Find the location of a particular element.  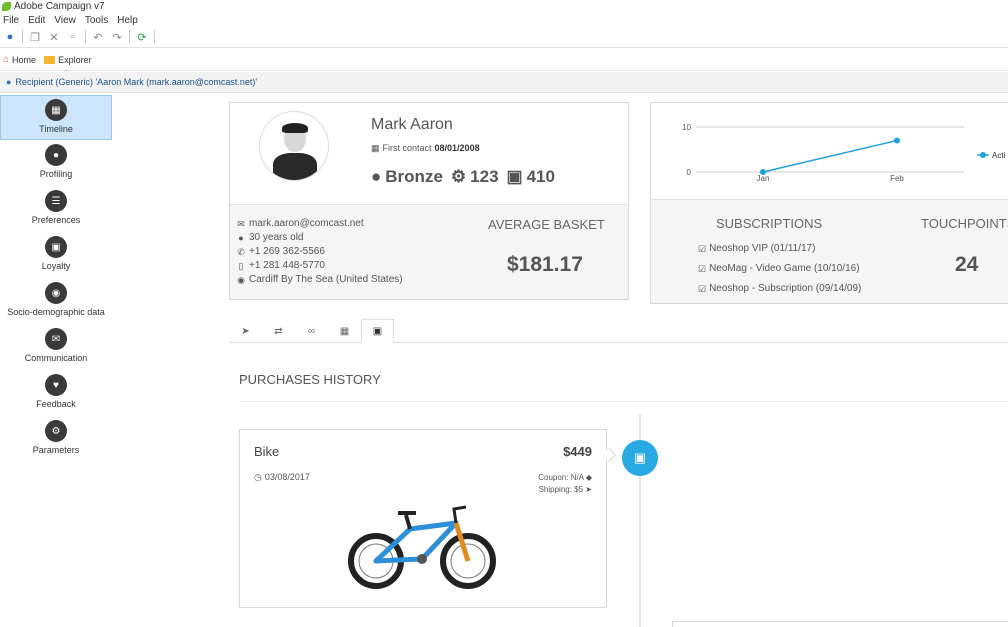

sidebar-item-label: Preferences is located at coordinates (56, 220).